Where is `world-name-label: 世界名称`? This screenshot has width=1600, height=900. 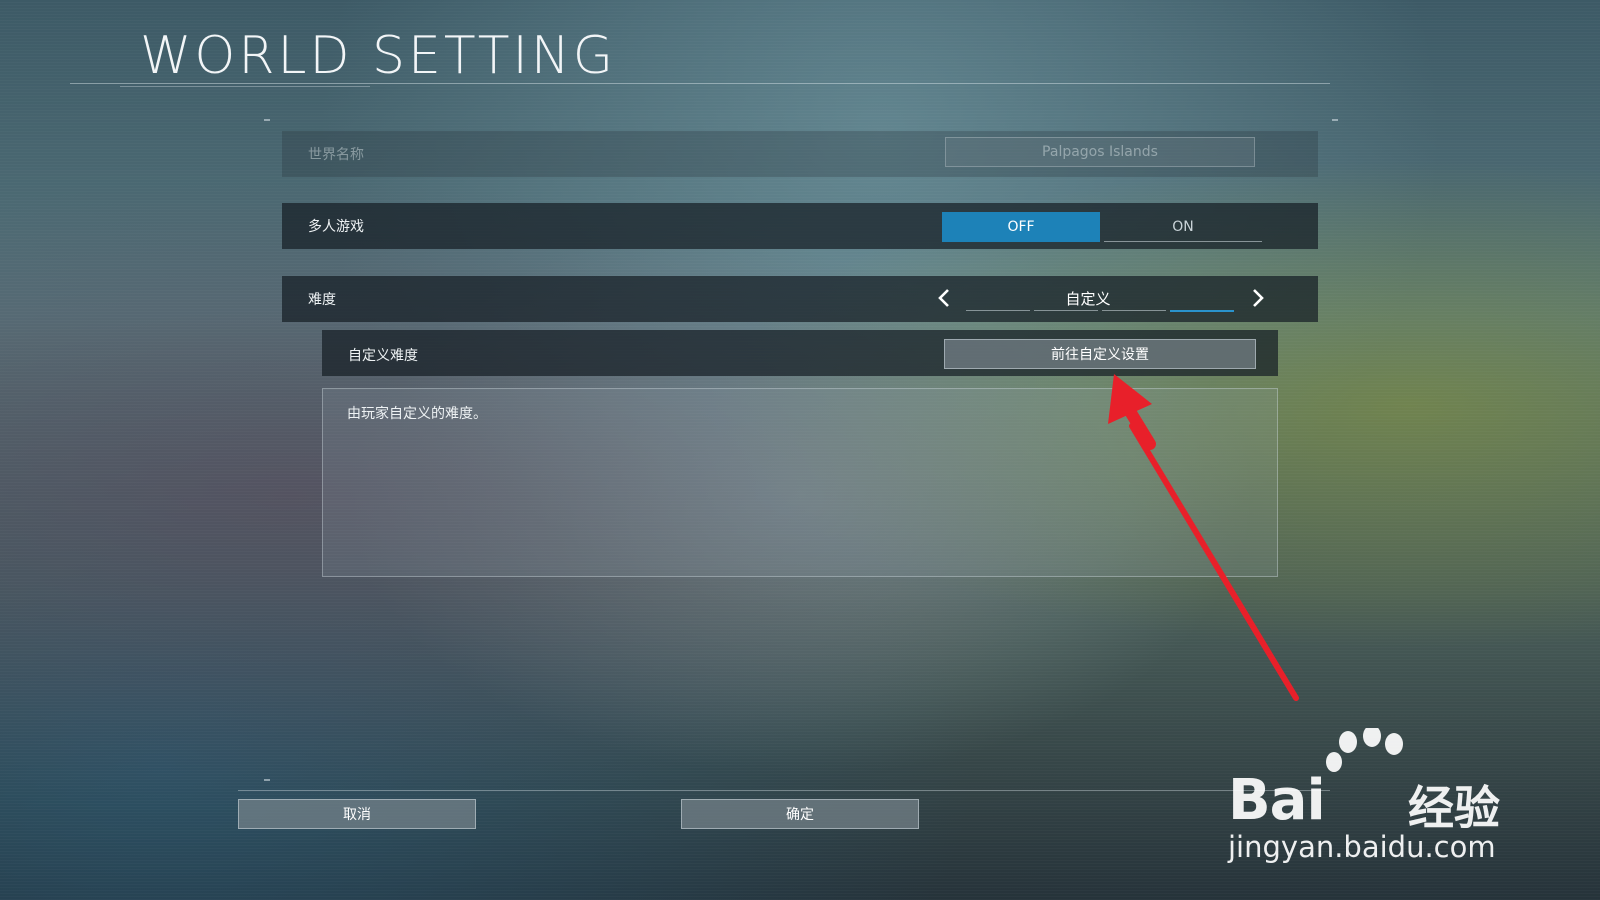 world-name-label: 世界名称 is located at coordinates (336, 155).